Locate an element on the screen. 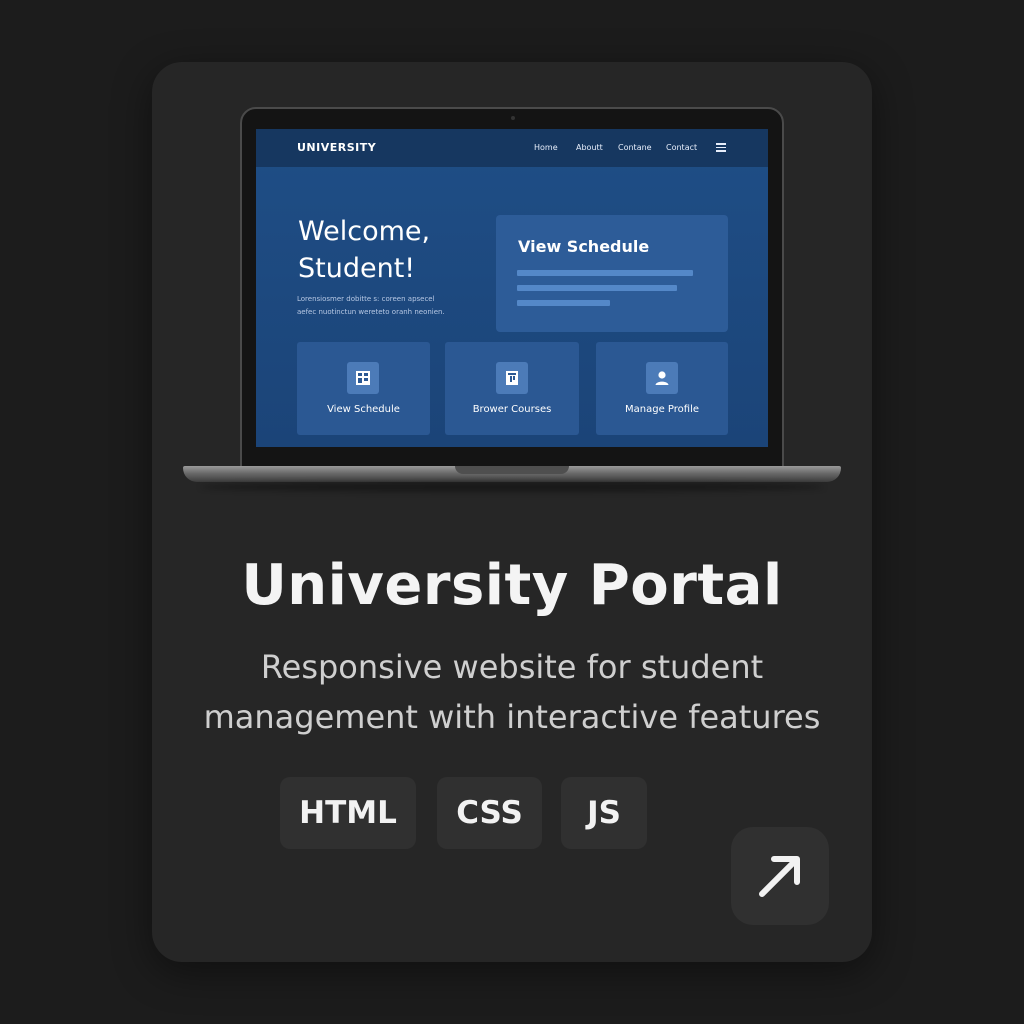 This screenshot has height=1024, width=1024. project-description-line2: management with interactive features is located at coordinates (512, 717).